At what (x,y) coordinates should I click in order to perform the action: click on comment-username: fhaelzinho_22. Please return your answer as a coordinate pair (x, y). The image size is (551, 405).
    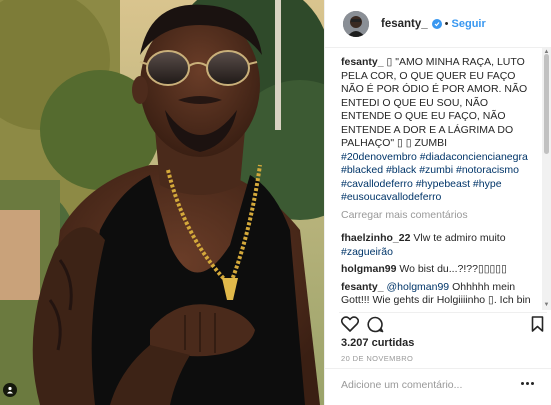
    Looking at the image, I should click on (375, 238).